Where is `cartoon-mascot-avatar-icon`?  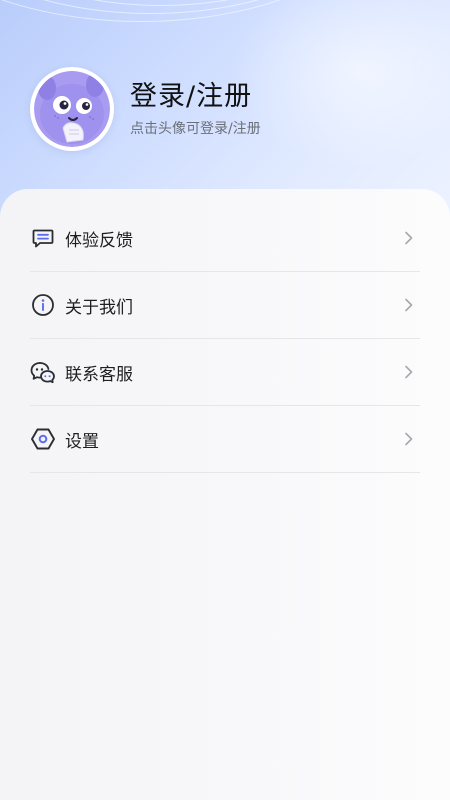 cartoon-mascot-avatar-icon is located at coordinates (72, 109).